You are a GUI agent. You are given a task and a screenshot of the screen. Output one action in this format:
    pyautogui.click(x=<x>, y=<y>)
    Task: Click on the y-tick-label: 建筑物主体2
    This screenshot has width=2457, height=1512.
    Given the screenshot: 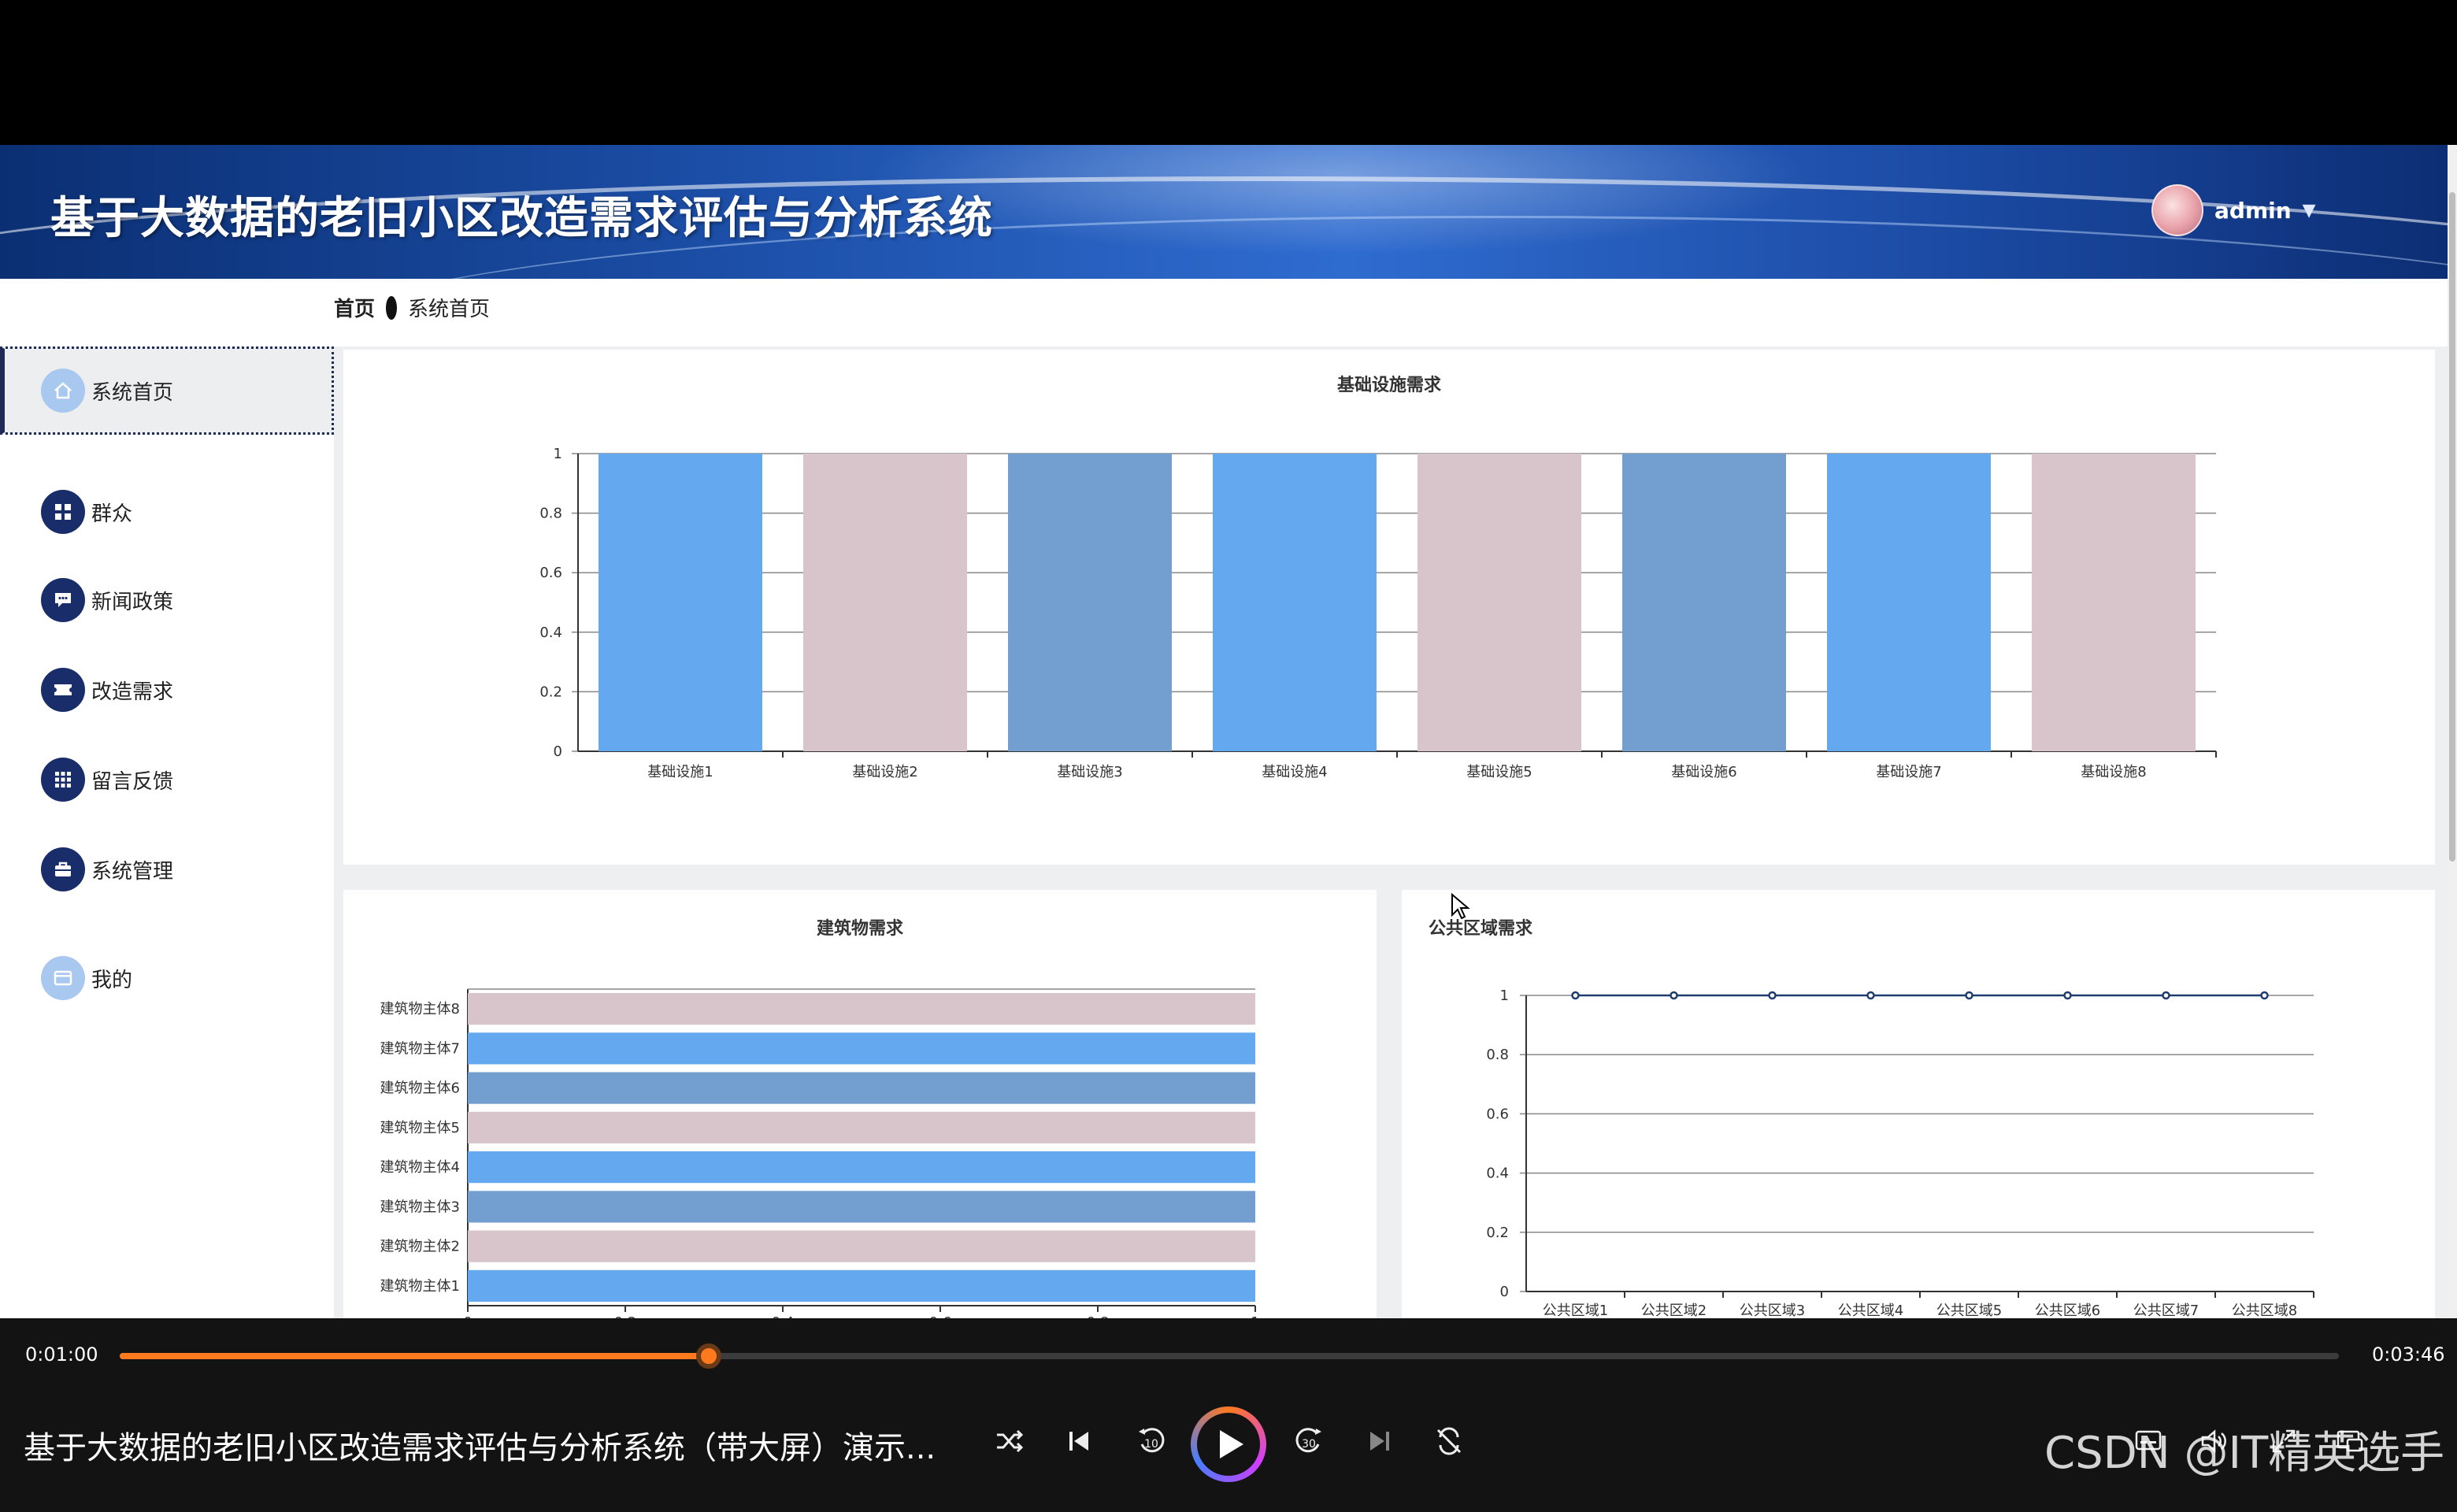 What is the action you would take?
    pyautogui.click(x=420, y=1247)
    